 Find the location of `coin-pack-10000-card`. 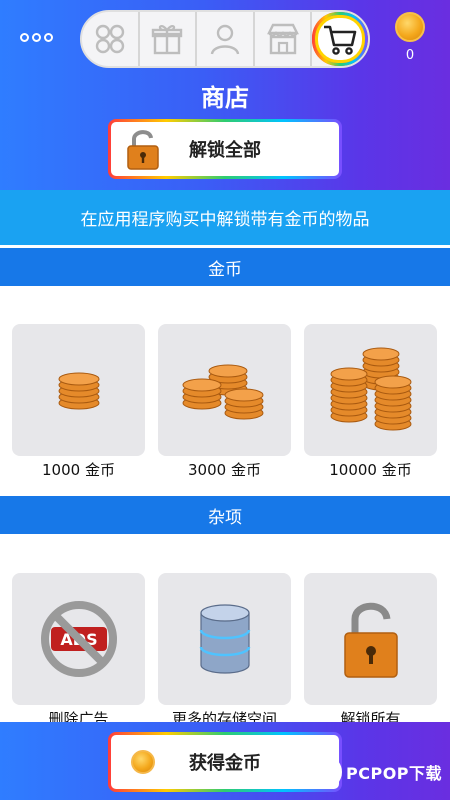

coin-pack-10000-card is located at coordinates (370, 390).